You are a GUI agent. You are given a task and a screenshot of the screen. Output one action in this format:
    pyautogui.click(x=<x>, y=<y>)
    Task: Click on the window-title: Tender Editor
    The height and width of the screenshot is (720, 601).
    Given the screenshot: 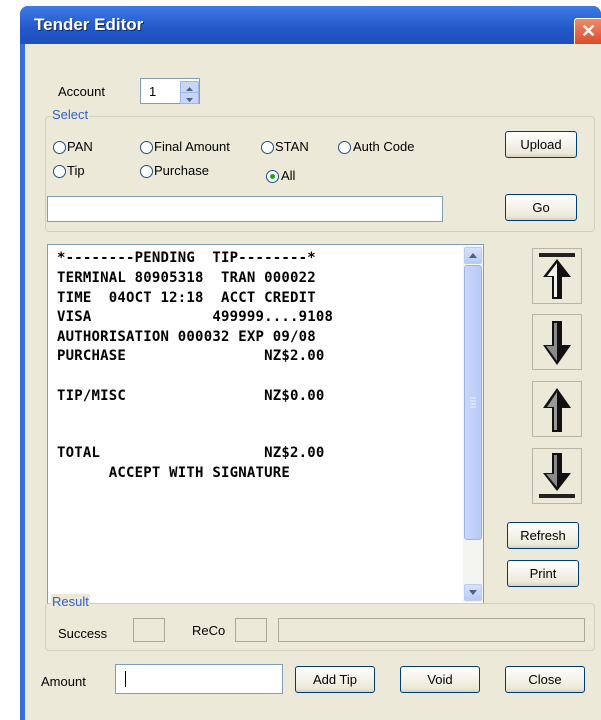 What is the action you would take?
    pyautogui.click(x=89, y=24)
    